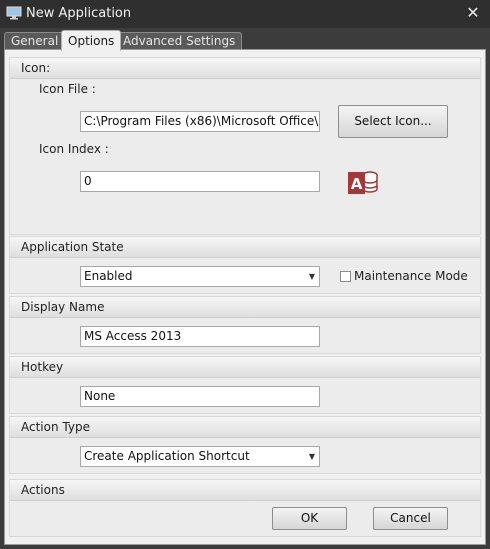 Image resolution: width=490 pixels, height=549 pixels. I want to click on tab-options: Options, so click(91, 40).